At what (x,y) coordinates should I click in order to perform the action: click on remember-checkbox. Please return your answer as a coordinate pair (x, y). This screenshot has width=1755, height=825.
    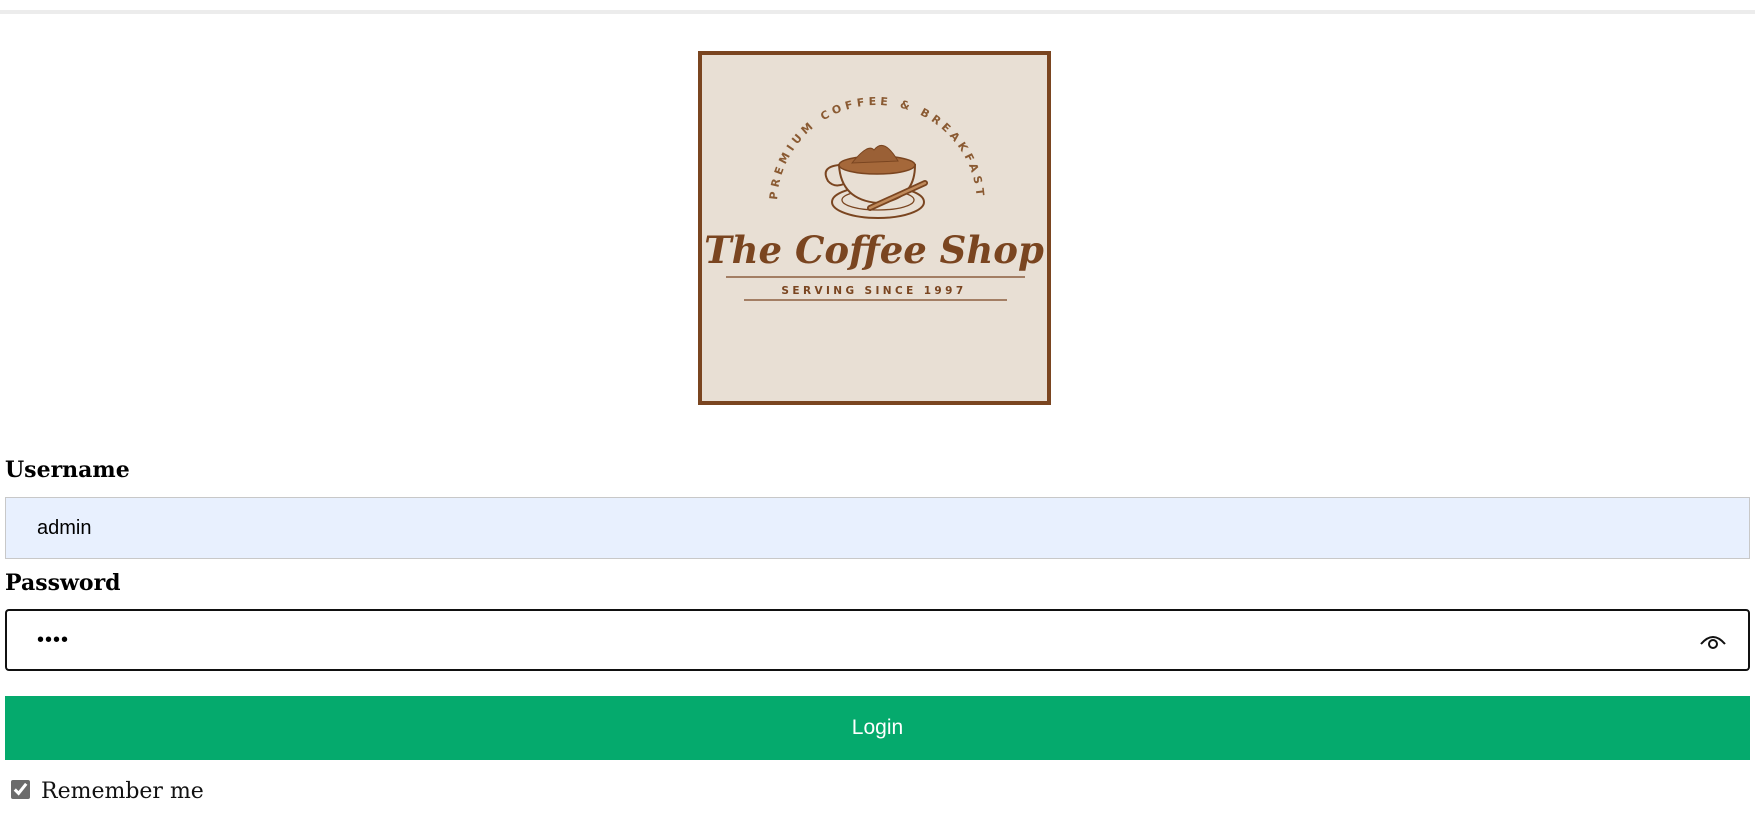
    Looking at the image, I should click on (20, 789).